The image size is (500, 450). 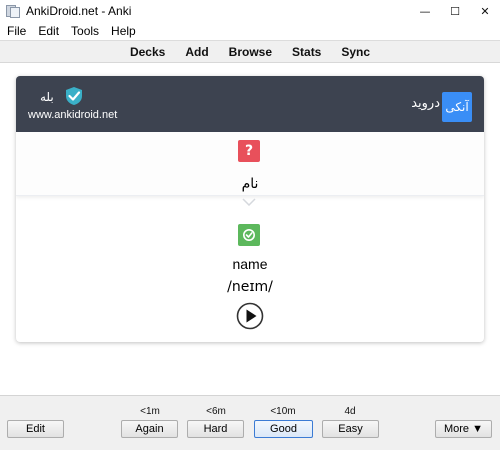 What do you see at coordinates (485, 11) in the screenshot?
I see `close-button: ✕` at bounding box center [485, 11].